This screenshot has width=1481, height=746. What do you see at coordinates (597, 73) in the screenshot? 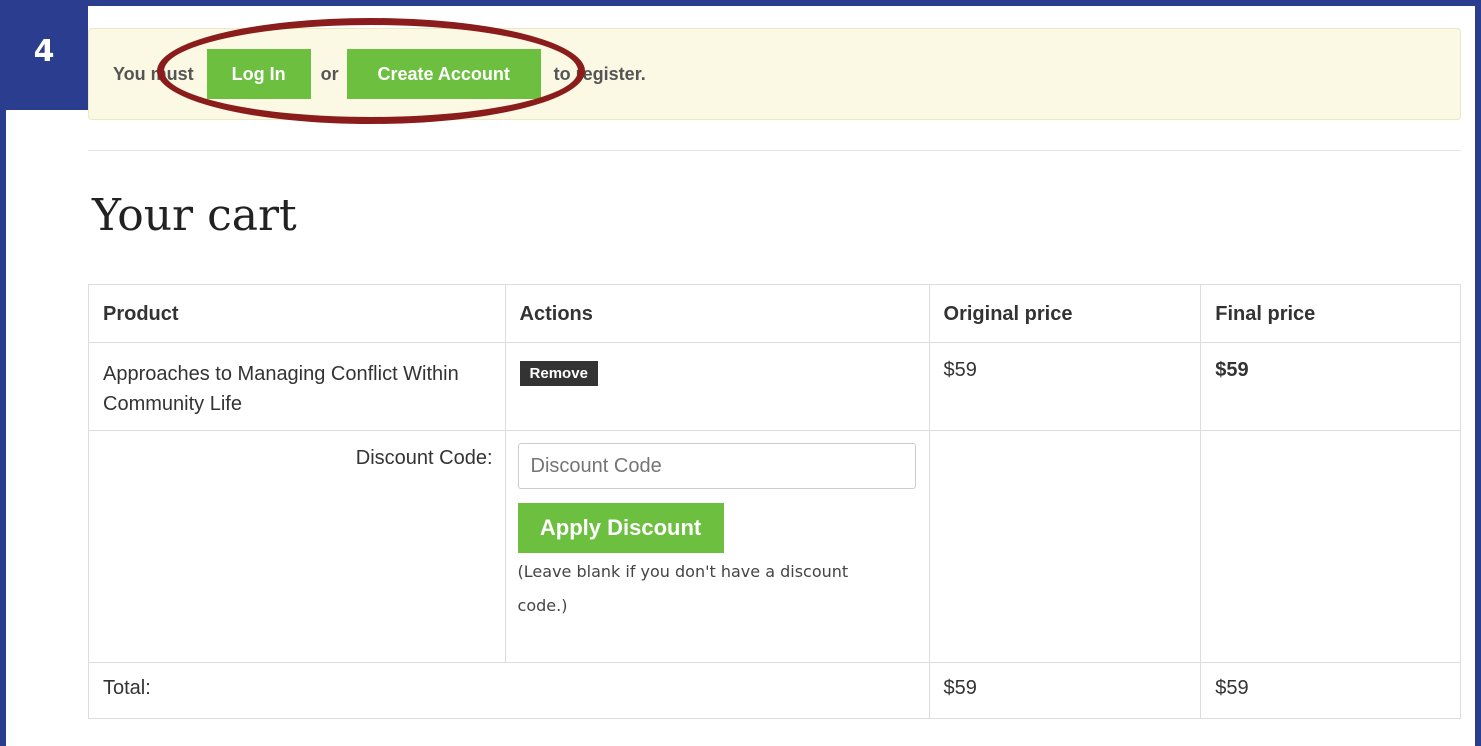
I see `alert-suffix-text: to register.` at bounding box center [597, 73].